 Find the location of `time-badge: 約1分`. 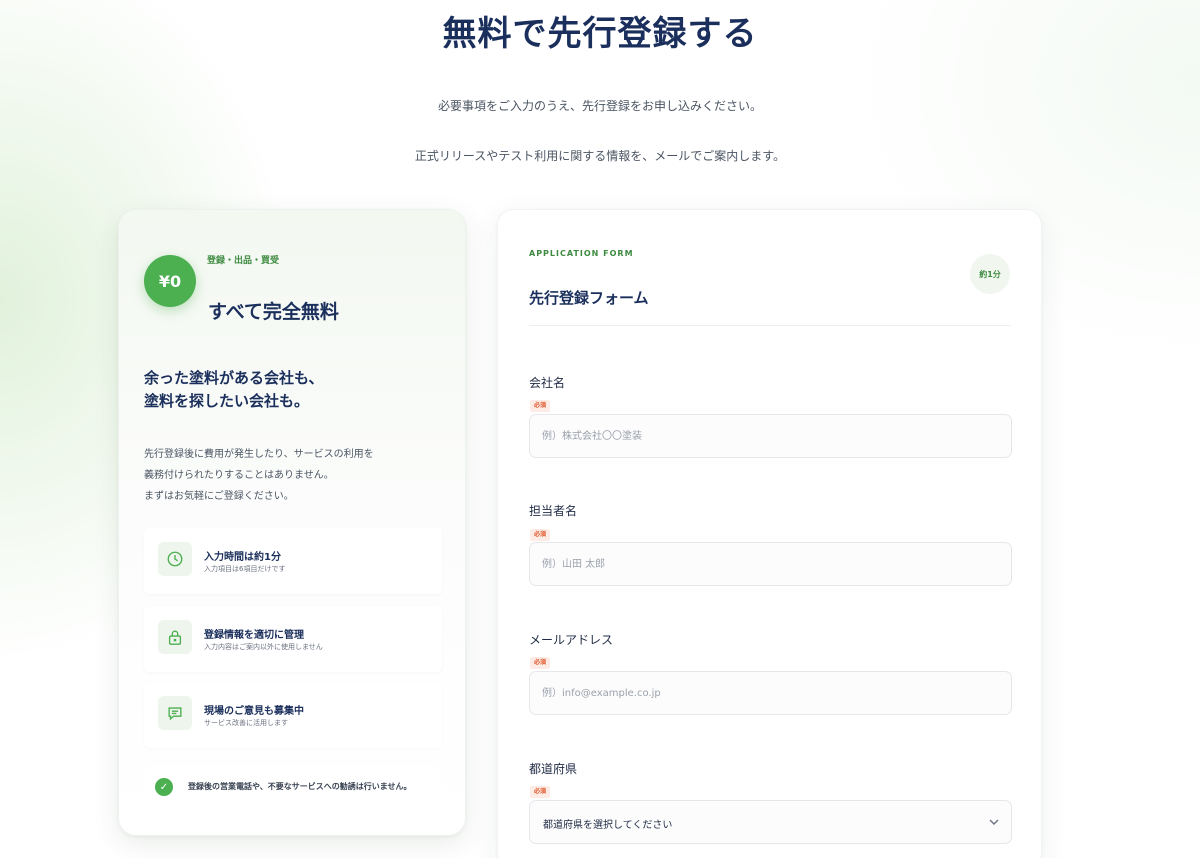

time-badge: 約1分 is located at coordinates (990, 274).